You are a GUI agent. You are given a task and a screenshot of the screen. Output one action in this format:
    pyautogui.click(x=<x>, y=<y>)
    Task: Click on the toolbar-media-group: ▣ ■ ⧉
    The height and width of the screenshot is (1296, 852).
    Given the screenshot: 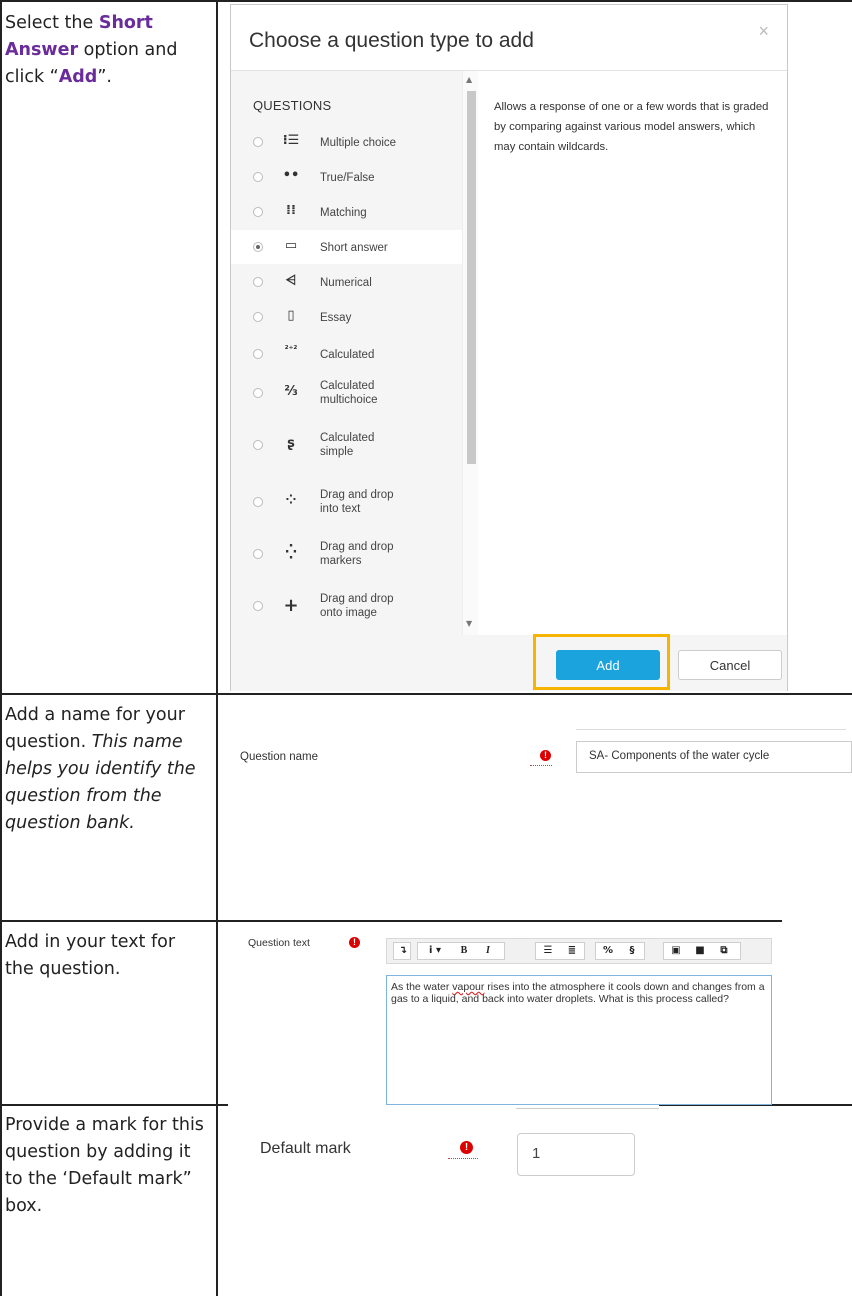 What is the action you would take?
    pyautogui.click(x=702, y=951)
    